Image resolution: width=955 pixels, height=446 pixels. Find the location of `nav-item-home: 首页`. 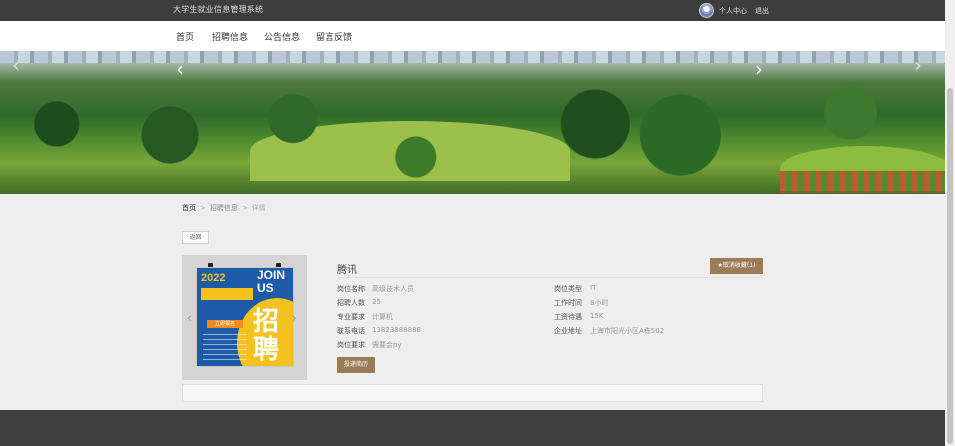

nav-item-home: 首页 is located at coordinates (185, 36).